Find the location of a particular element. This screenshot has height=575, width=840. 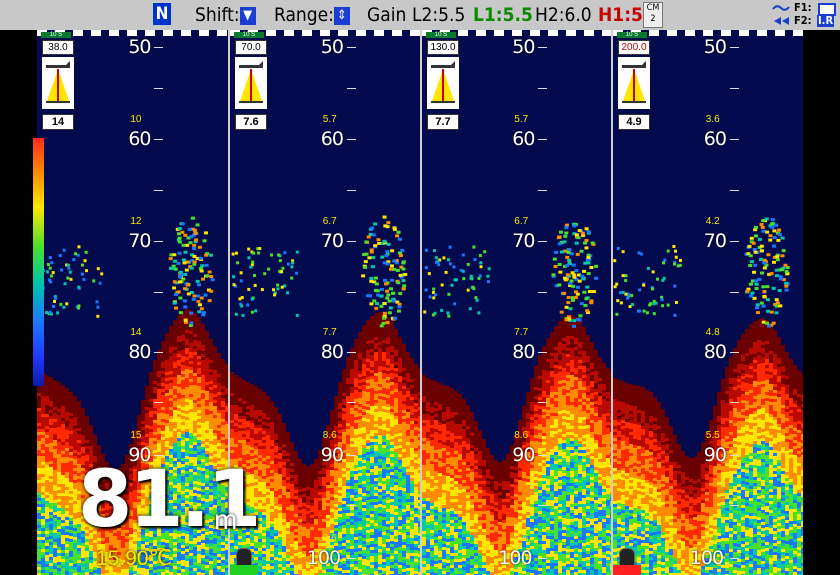

sub-scale-label: 4.2 is located at coordinates (712, 221).